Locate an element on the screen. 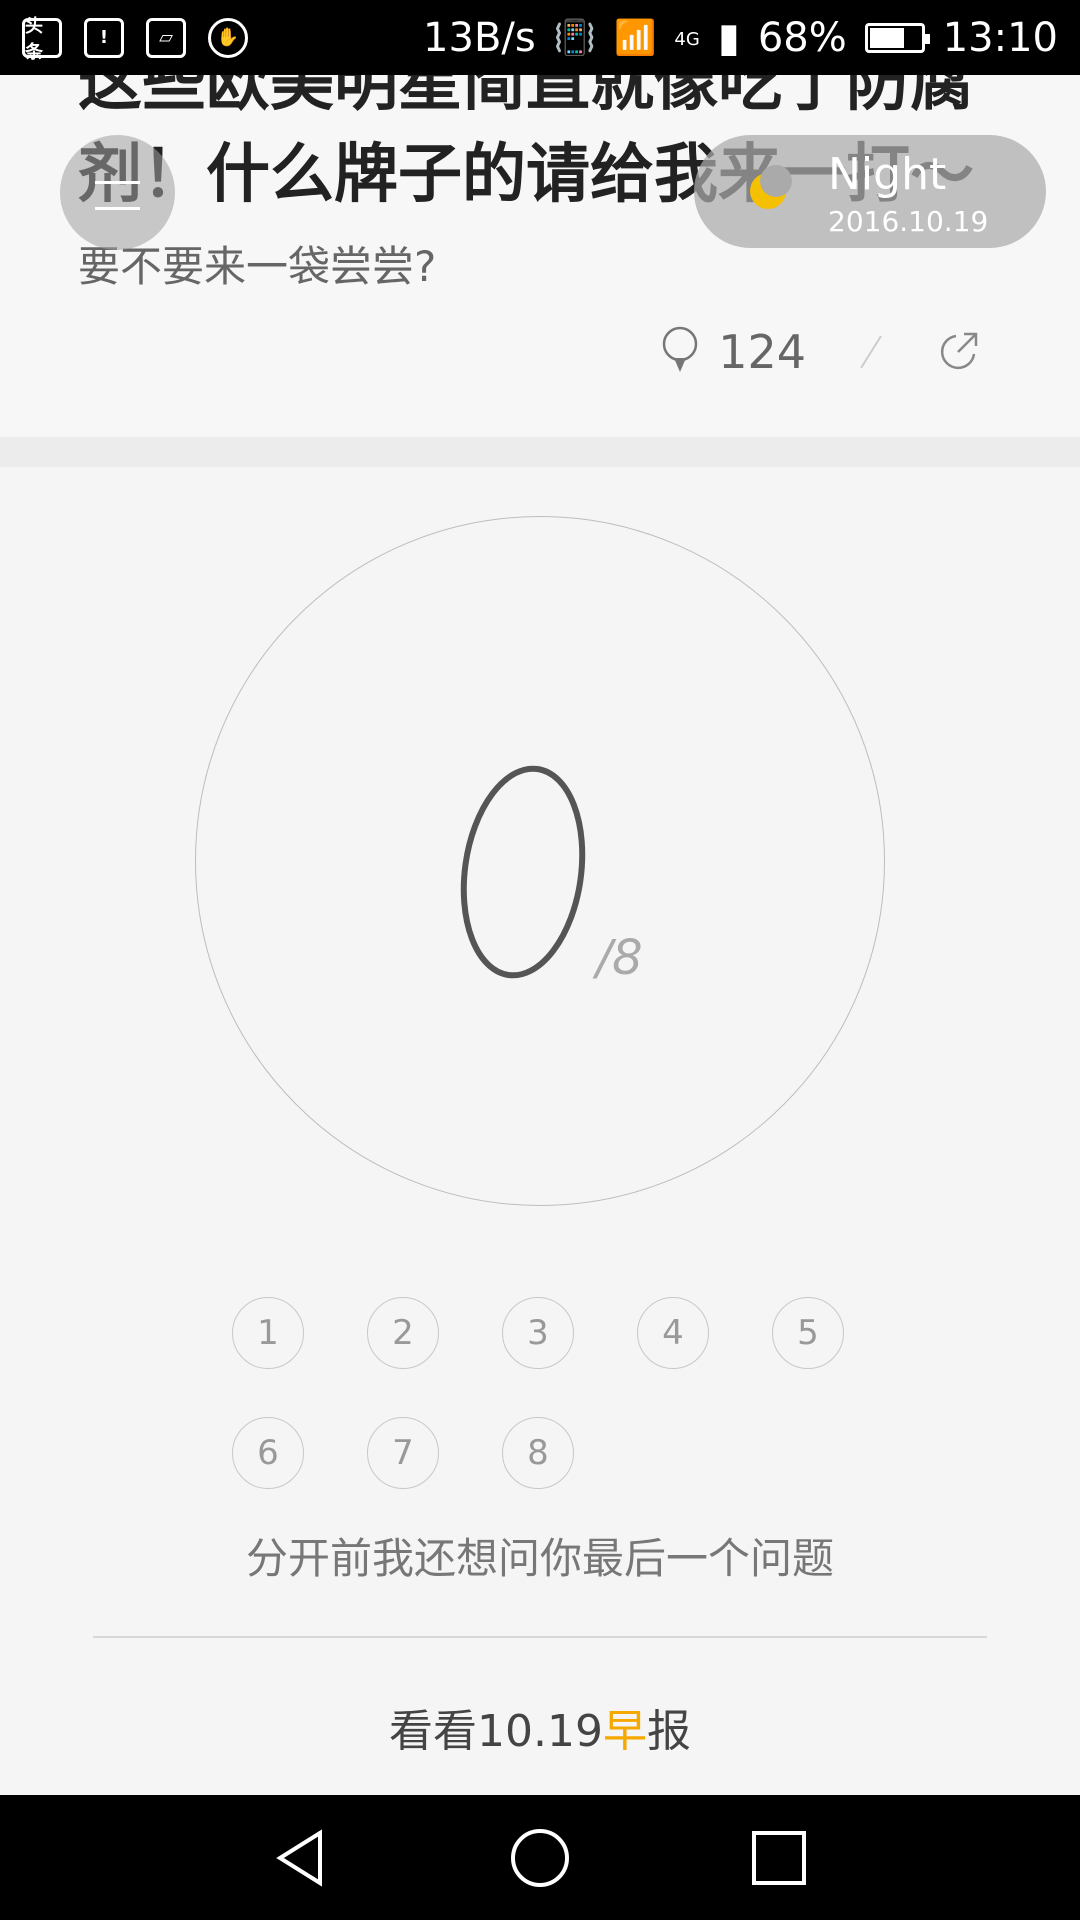 The image size is (1080, 1920). share-icon is located at coordinates (958, 352).